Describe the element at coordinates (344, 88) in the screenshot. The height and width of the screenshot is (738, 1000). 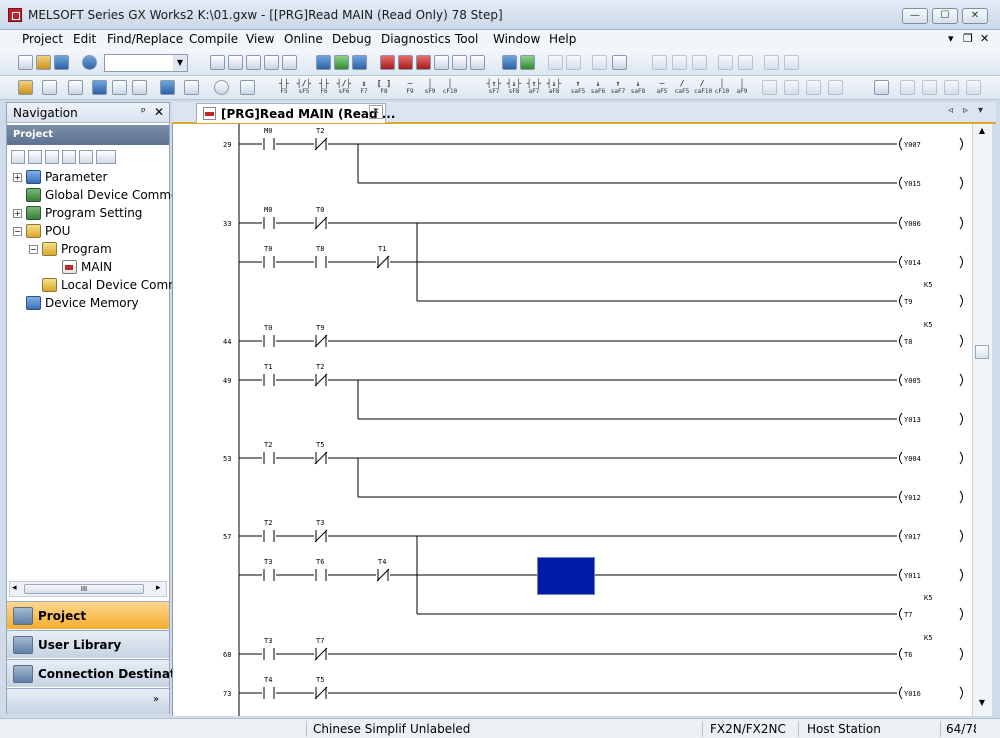
I see `key-sf6-icon: ┤/├ sF6` at that location.